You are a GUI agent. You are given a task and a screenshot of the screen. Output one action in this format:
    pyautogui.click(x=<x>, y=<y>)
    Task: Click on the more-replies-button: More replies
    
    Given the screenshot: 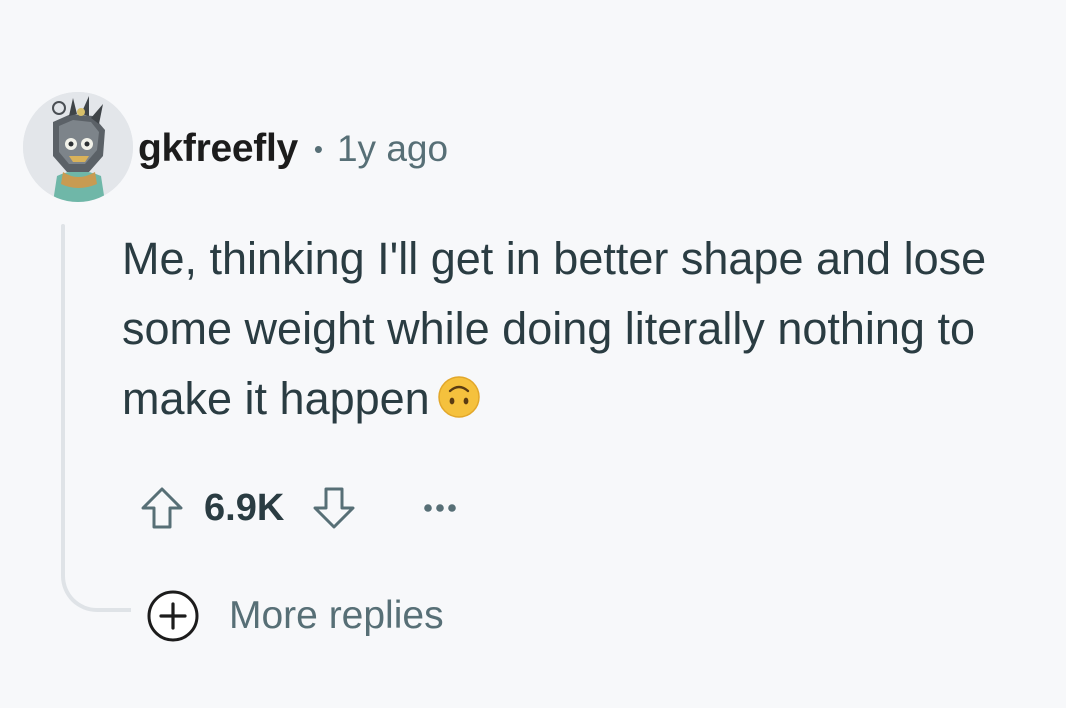 What is the action you would take?
    pyautogui.click(x=294, y=616)
    